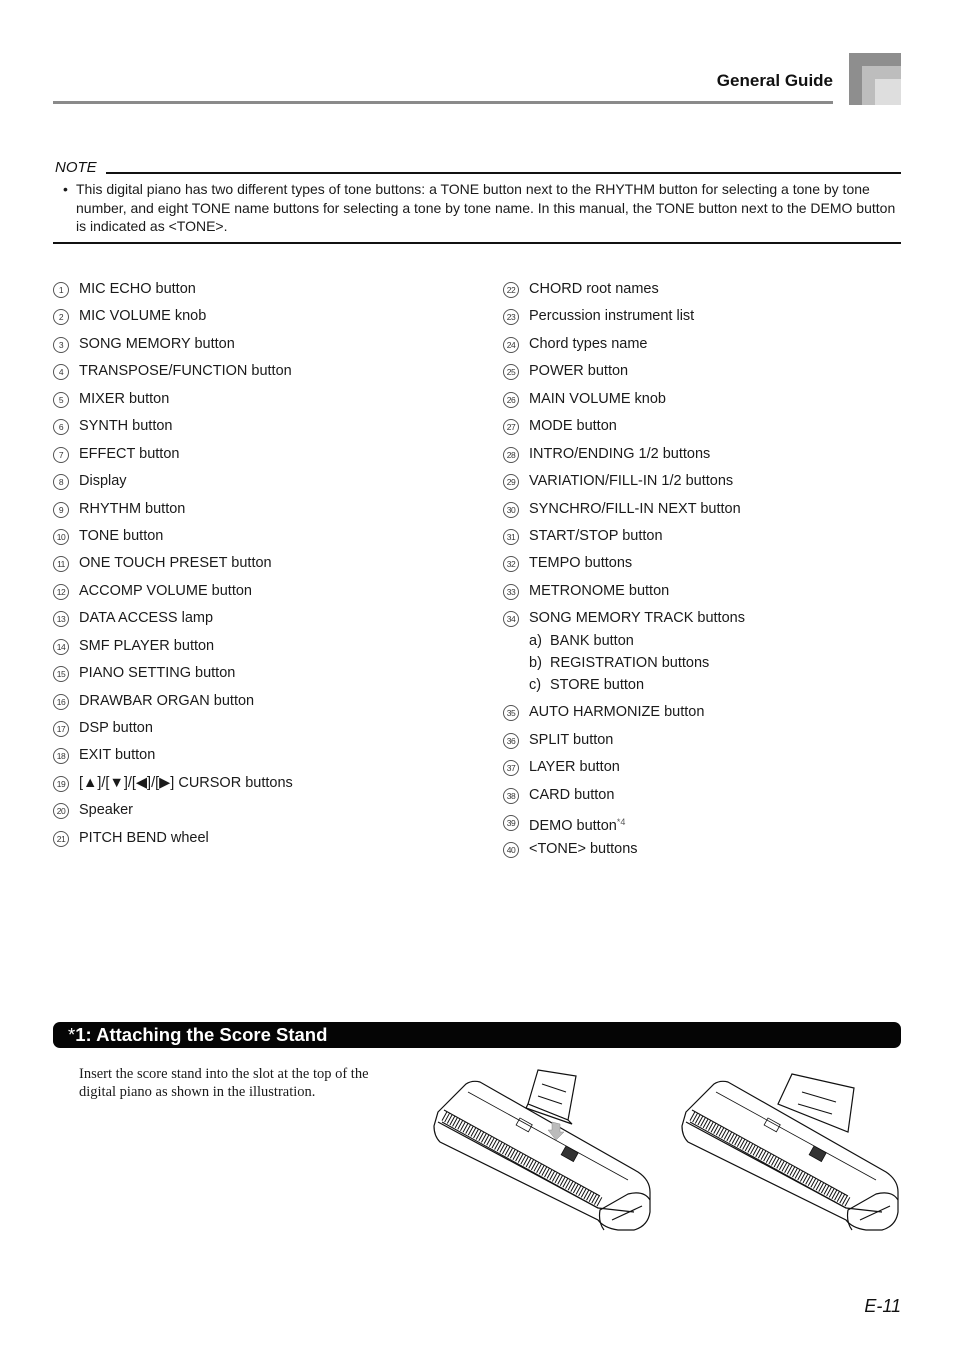  What do you see at coordinates (713, 539) in the screenshot?
I see `part-item: 31 START/STOP button` at bounding box center [713, 539].